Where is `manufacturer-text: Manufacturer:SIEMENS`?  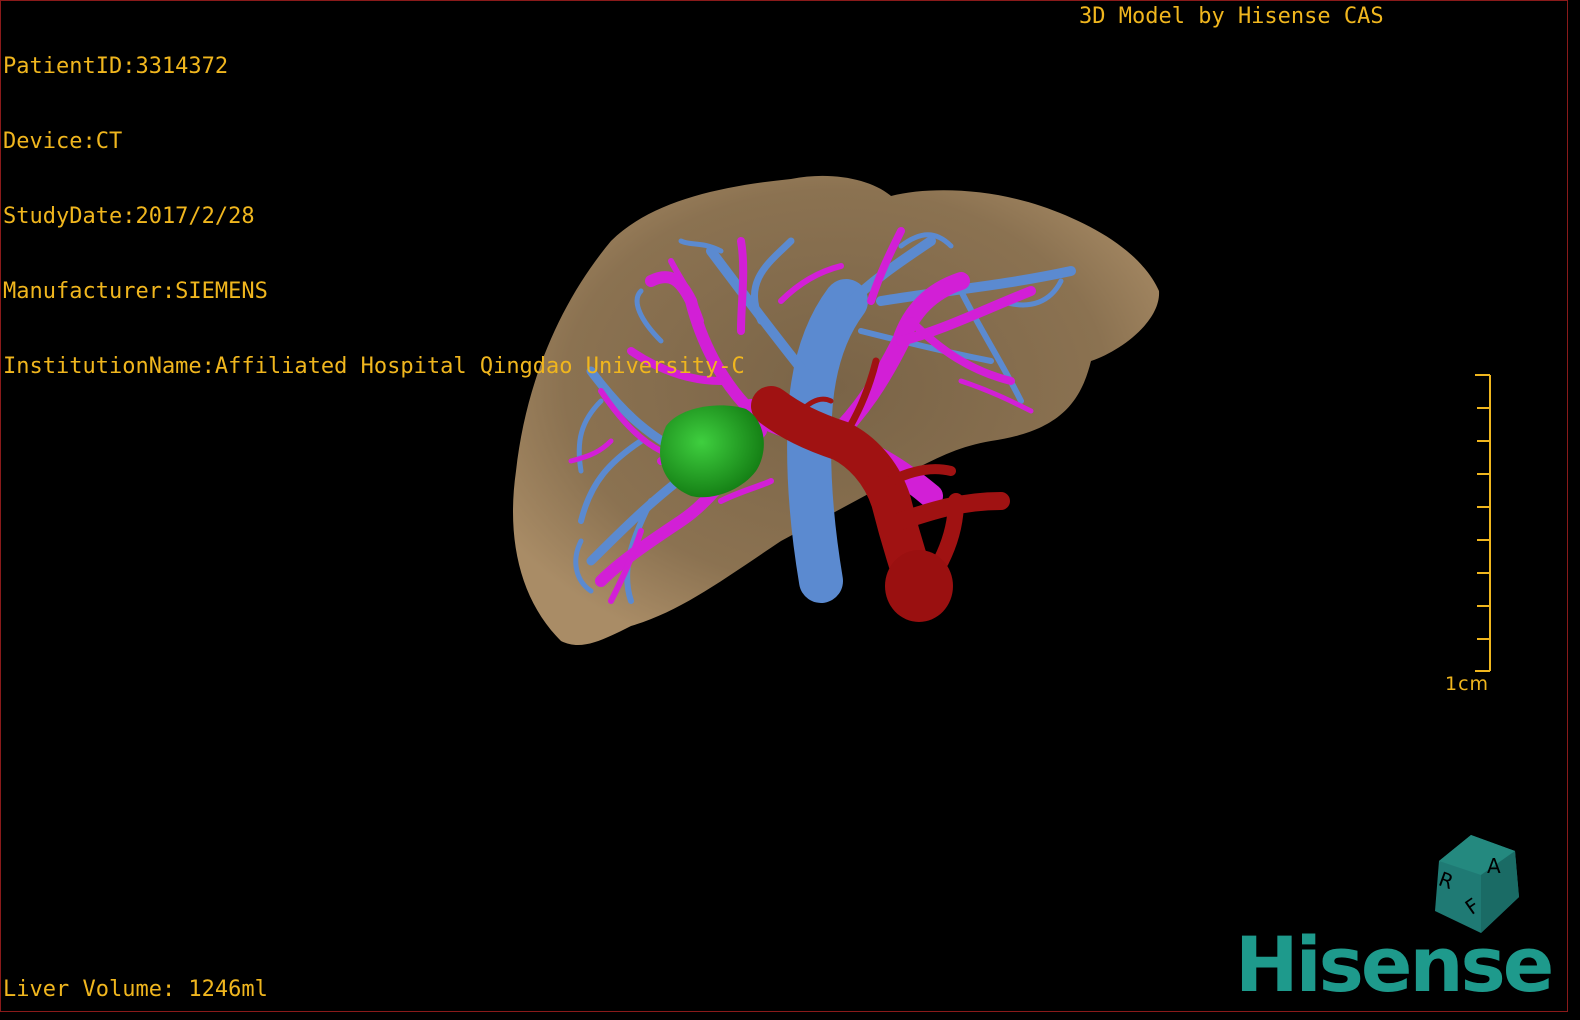
manufacturer-text: Manufacturer:SIEMENS is located at coordinates (135, 291).